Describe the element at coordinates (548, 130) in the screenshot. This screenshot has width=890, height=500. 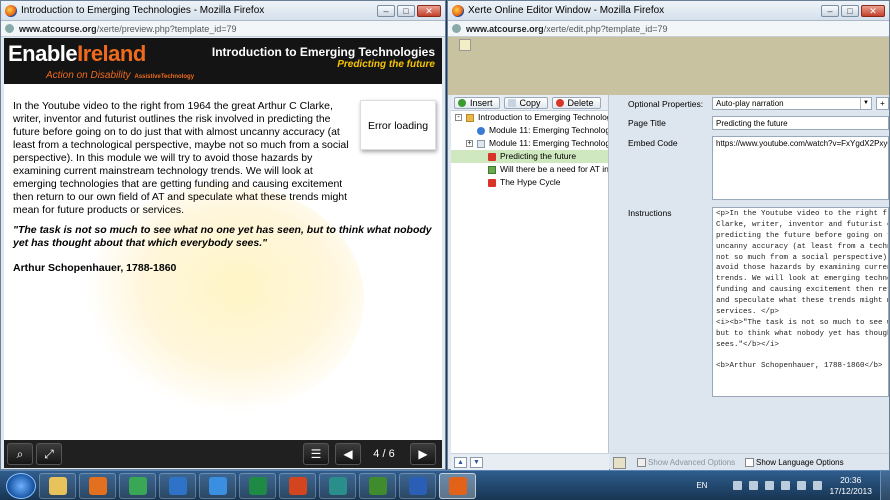
I see `tree-item-label: Module 11: Emerging Technologies` at that location.